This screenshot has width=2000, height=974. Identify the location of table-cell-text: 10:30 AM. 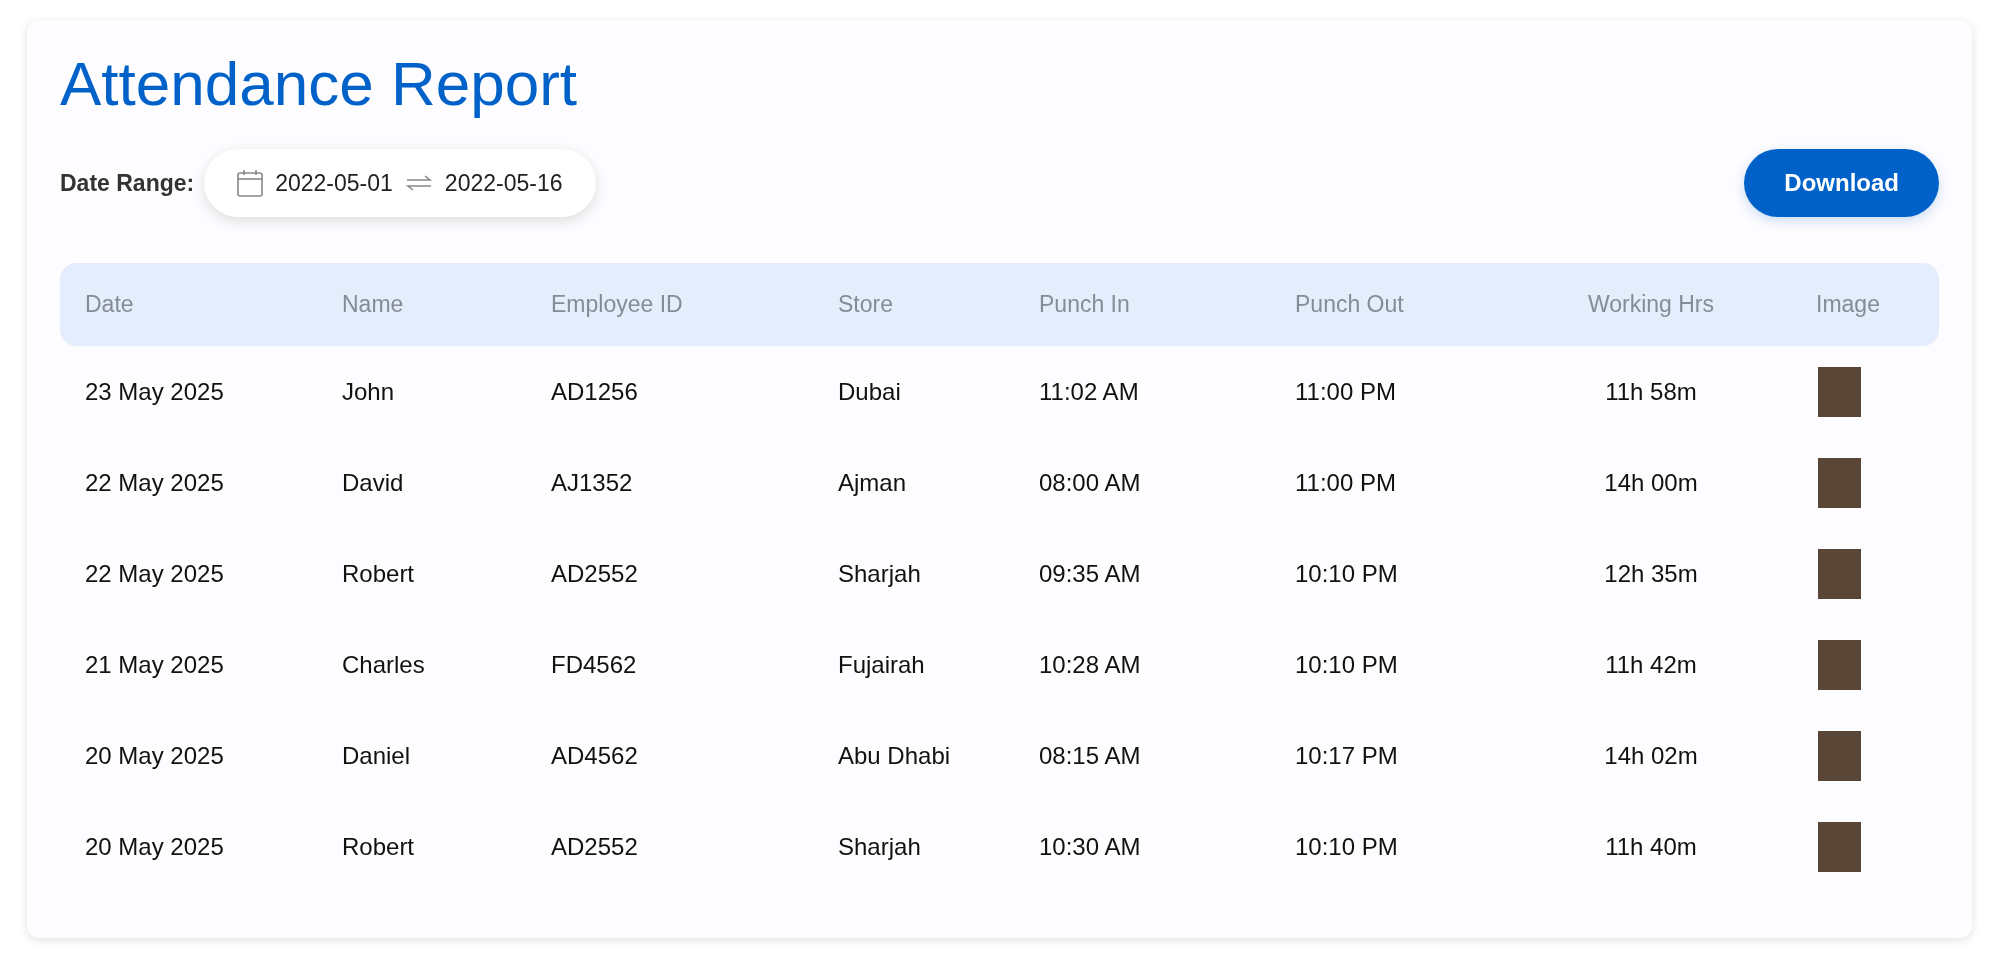
(1090, 846).